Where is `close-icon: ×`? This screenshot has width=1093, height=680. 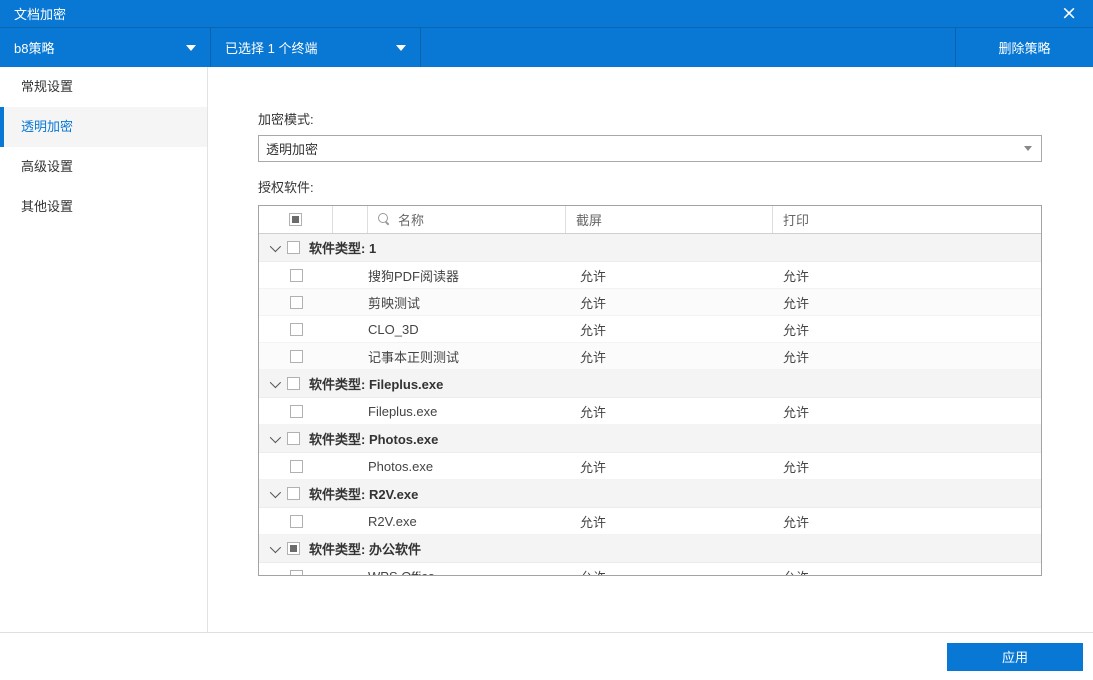 close-icon: × is located at coordinates (1069, 13).